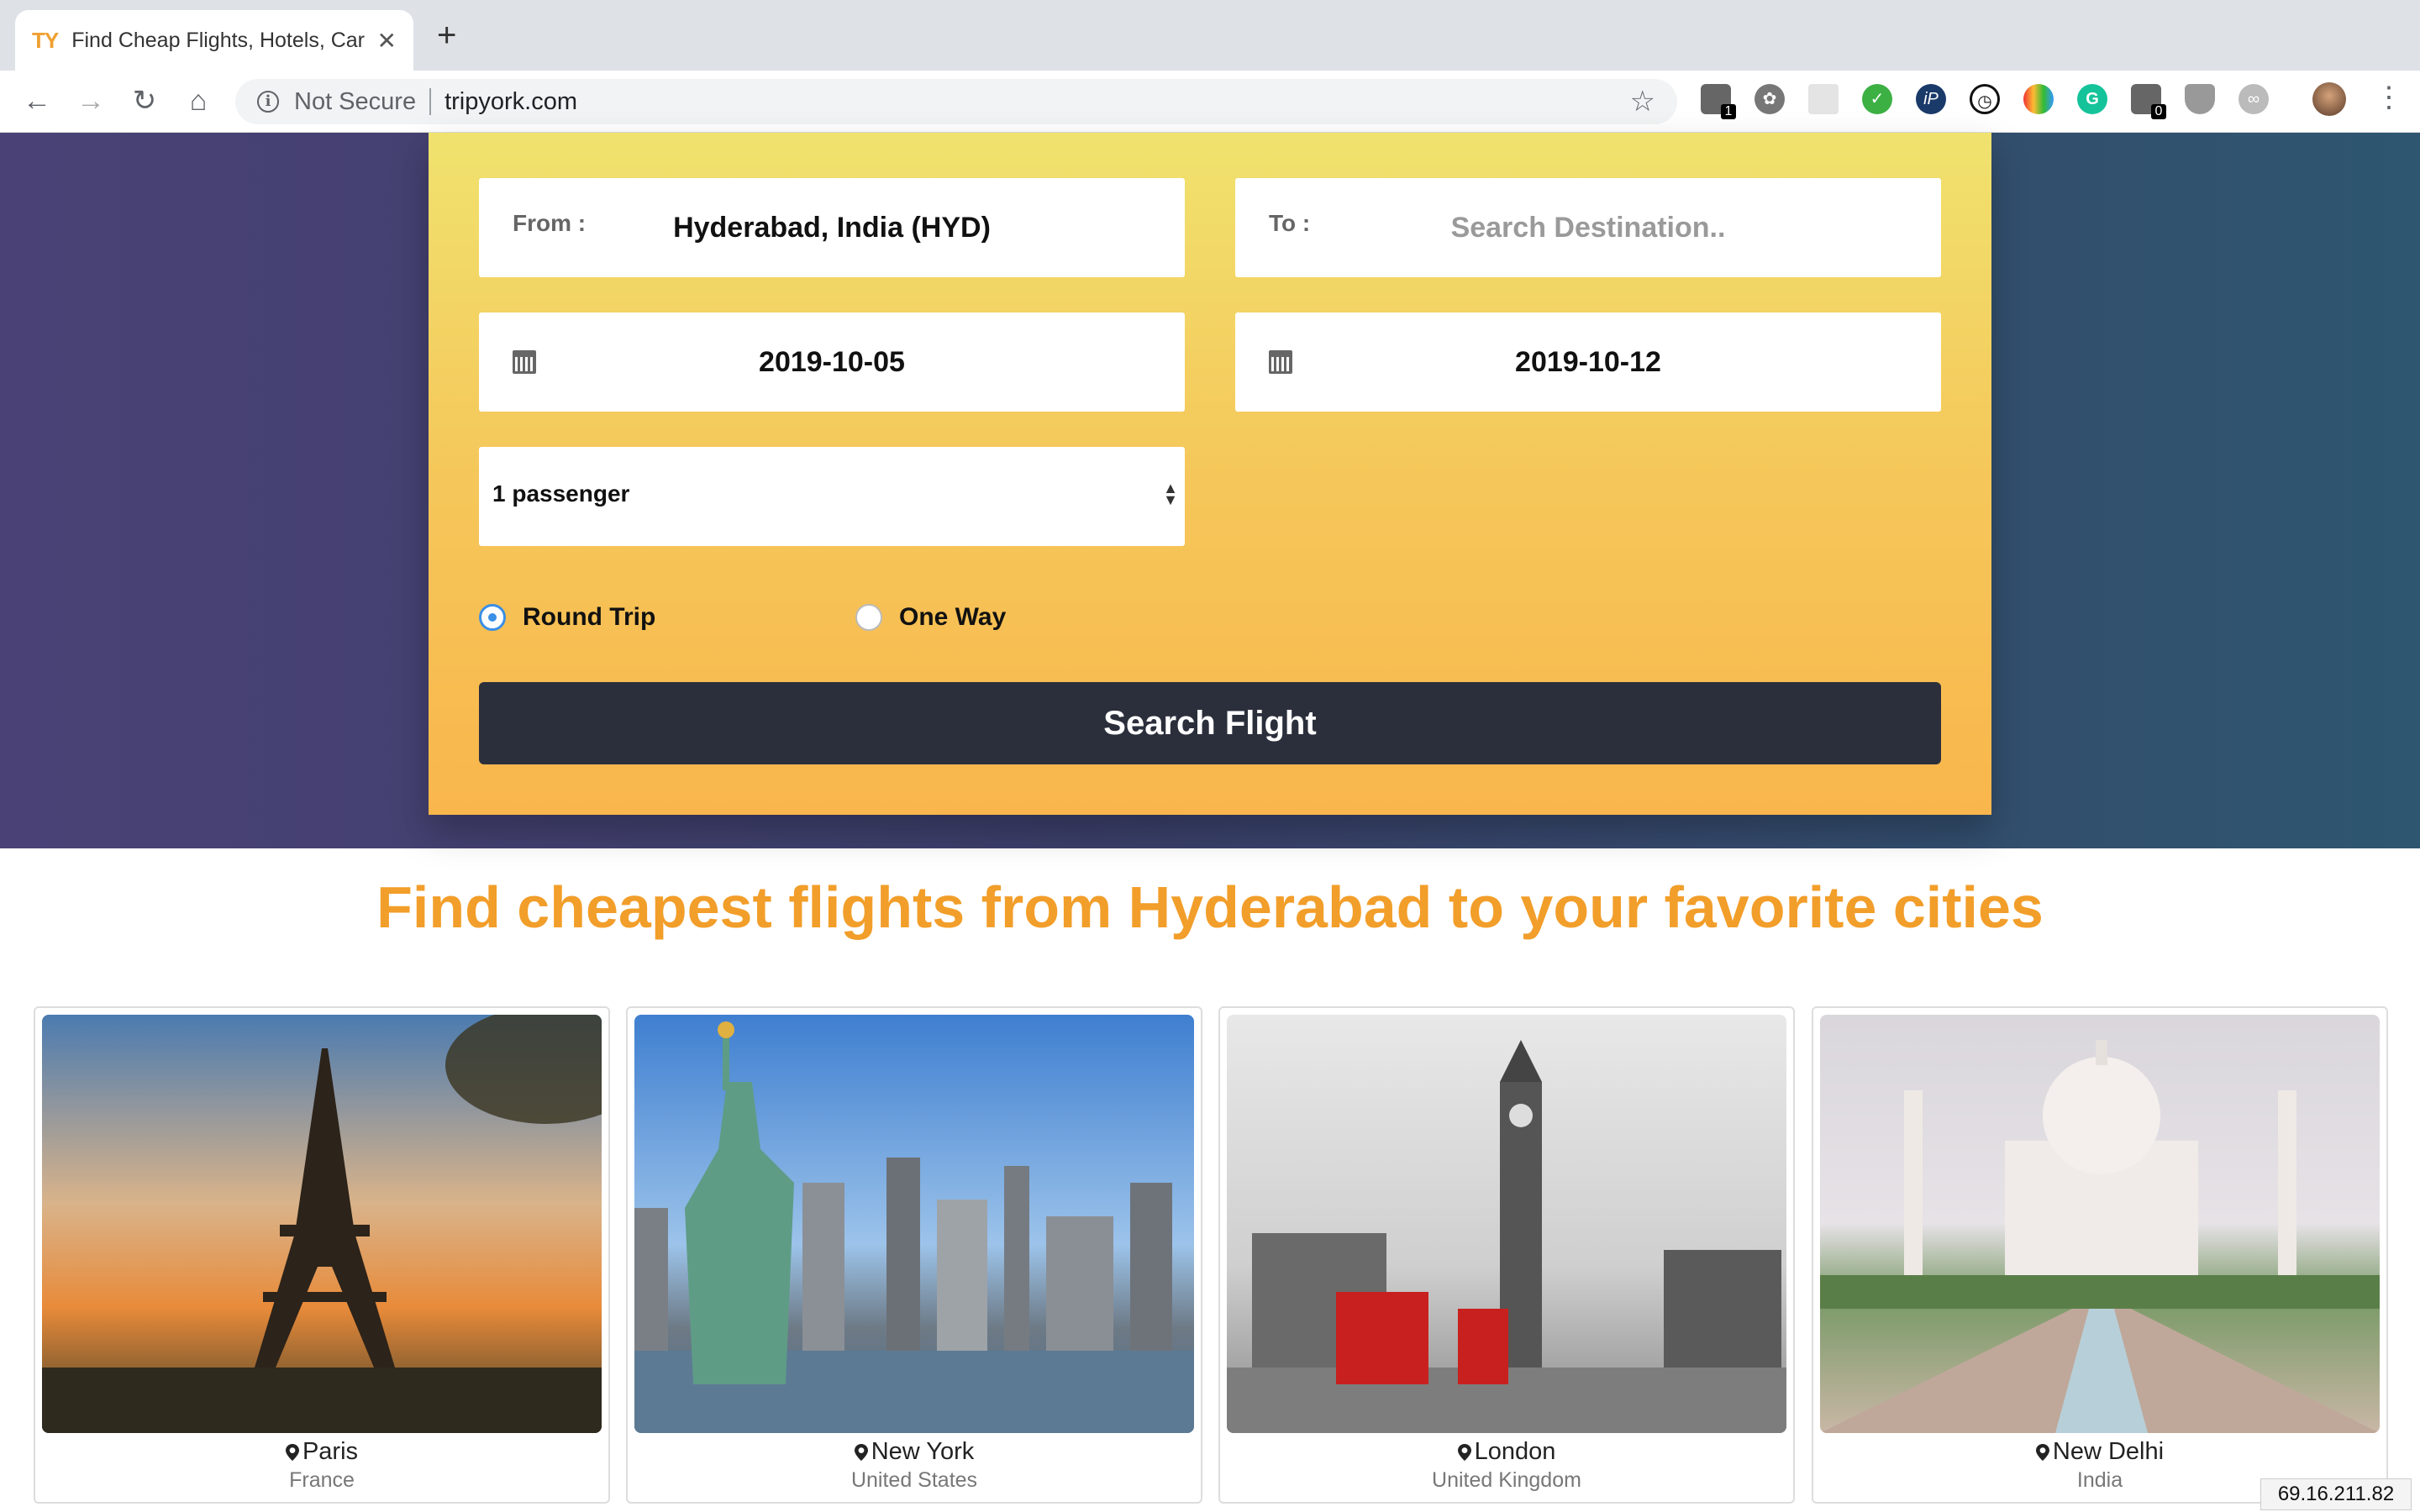 This screenshot has height=1512, width=2420. I want to click on country-name: United Kingdom, so click(1506, 1480).